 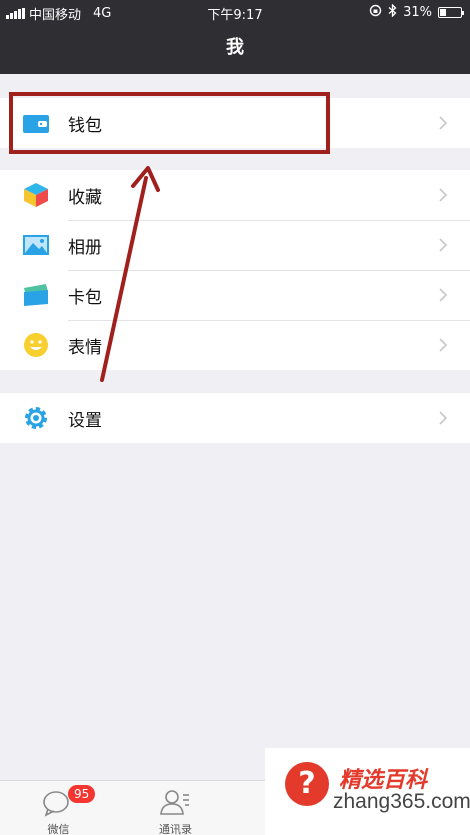 I want to click on unread-badge: 95, so click(x=82, y=794).